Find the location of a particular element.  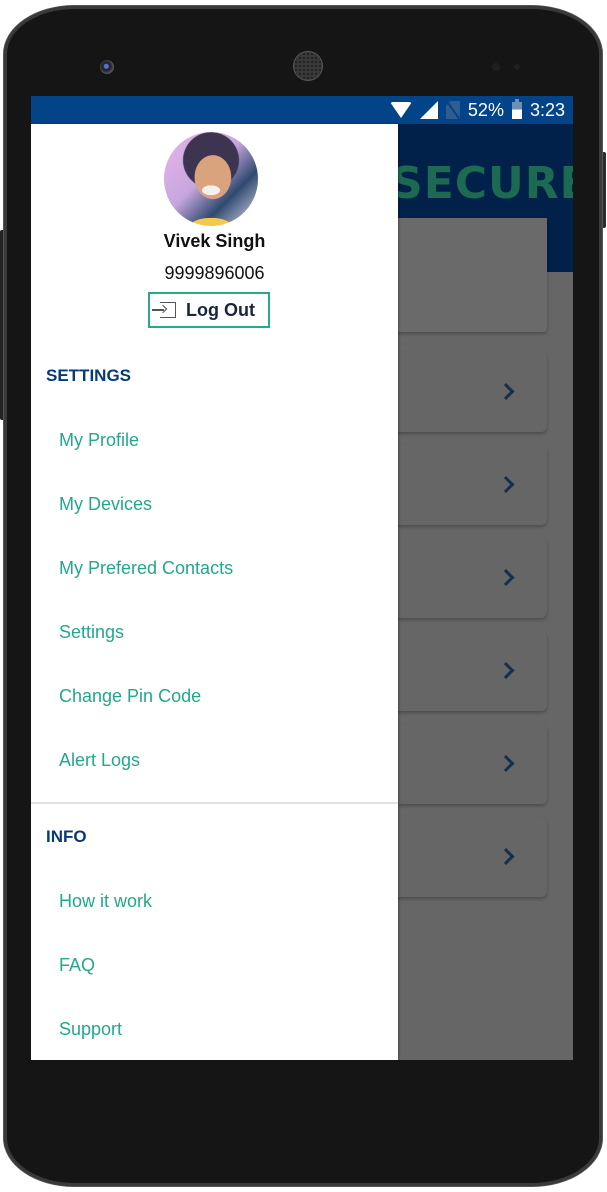

menu-item-change-pin: Change Pin Code is located at coordinates (130, 696).